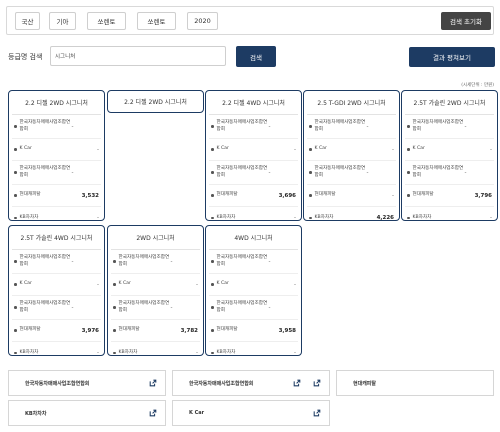  I want to click on source-name: KB차차차, so click(422, 217).